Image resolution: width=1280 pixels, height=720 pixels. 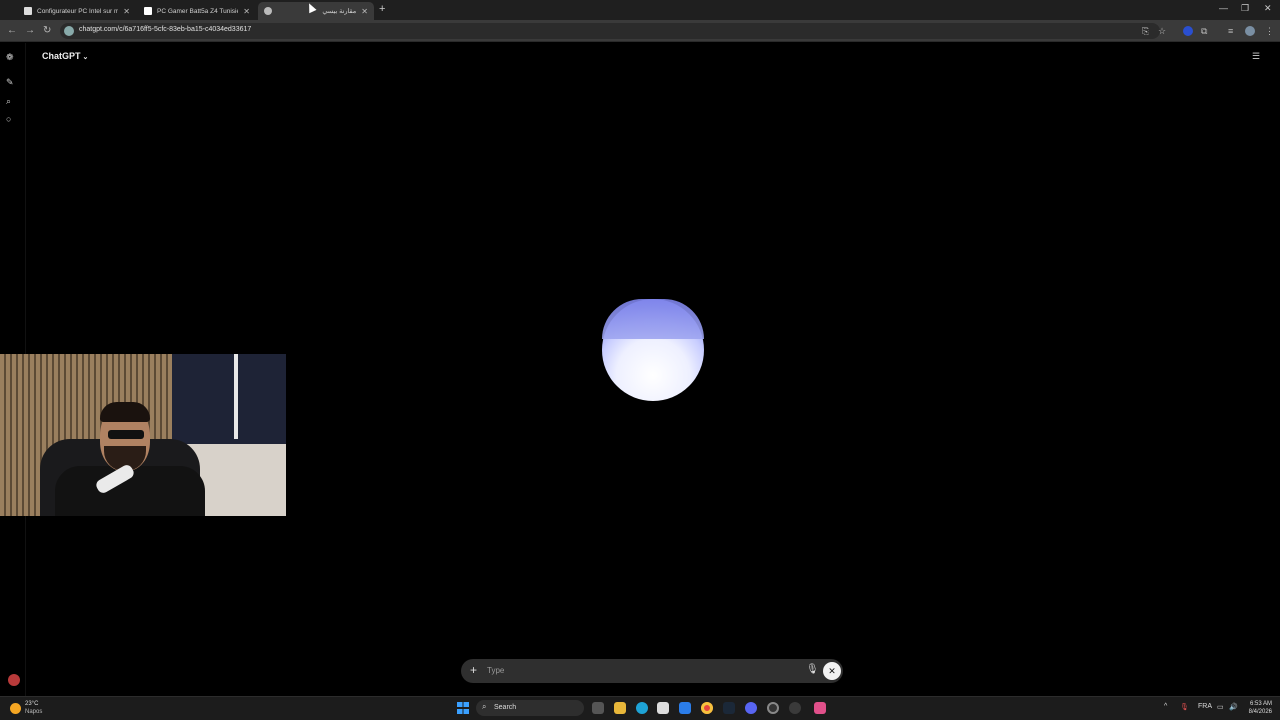 I want to click on translate-icon: ⎘, so click(x=1145, y=31).